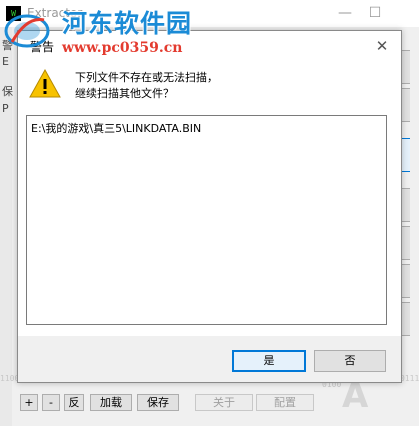 The height and width of the screenshot is (426, 419). I want to click on config-button: 配置, so click(285, 402).